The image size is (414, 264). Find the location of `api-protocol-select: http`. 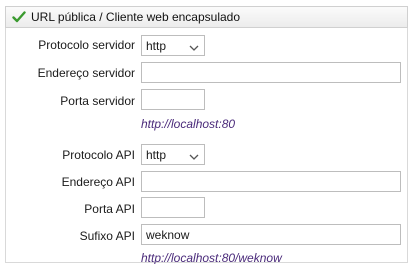

api-protocol-select: http is located at coordinates (173, 154).